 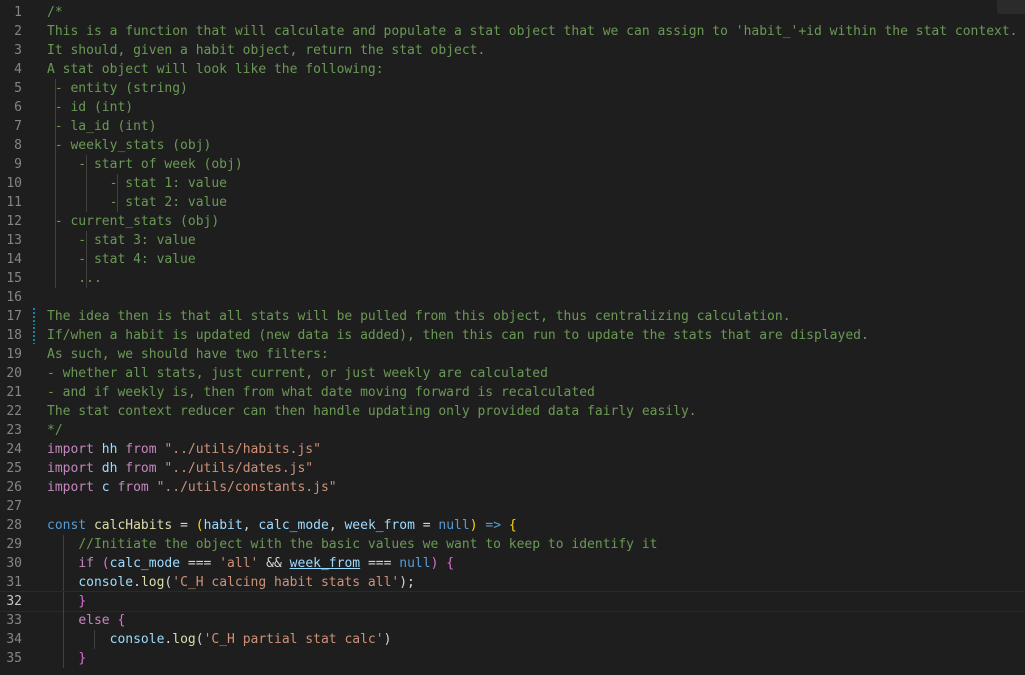 What do you see at coordinates (14, 259) in the screenshot?
I see `line-number: 14` at bounding box center [14, 259].